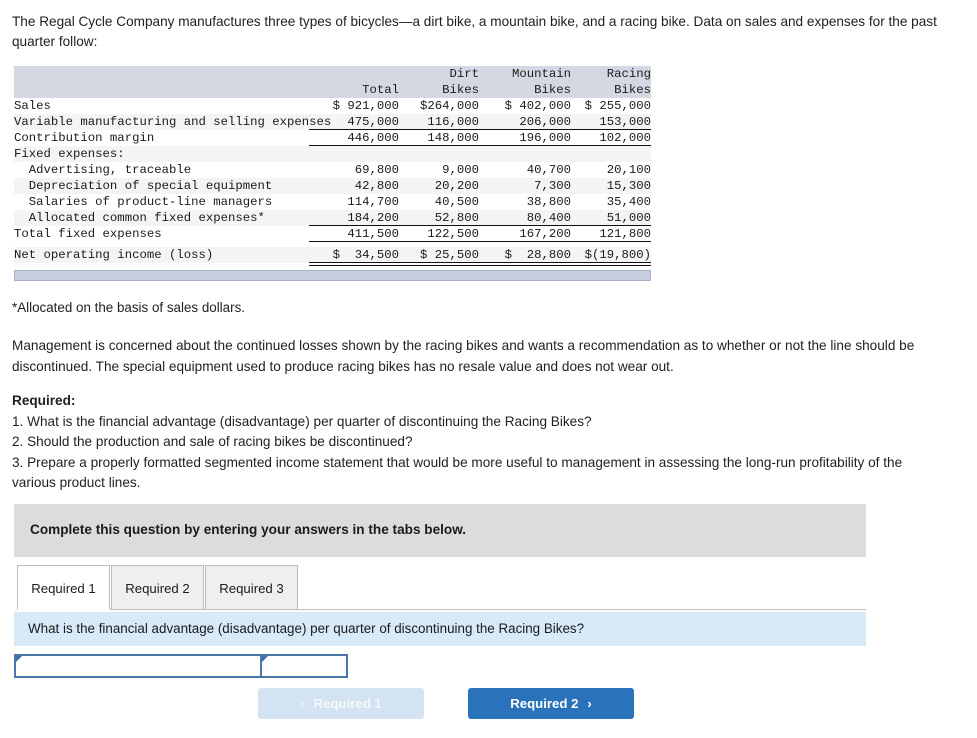  I want to click on scrollbar-thumb, so click(332, 275).